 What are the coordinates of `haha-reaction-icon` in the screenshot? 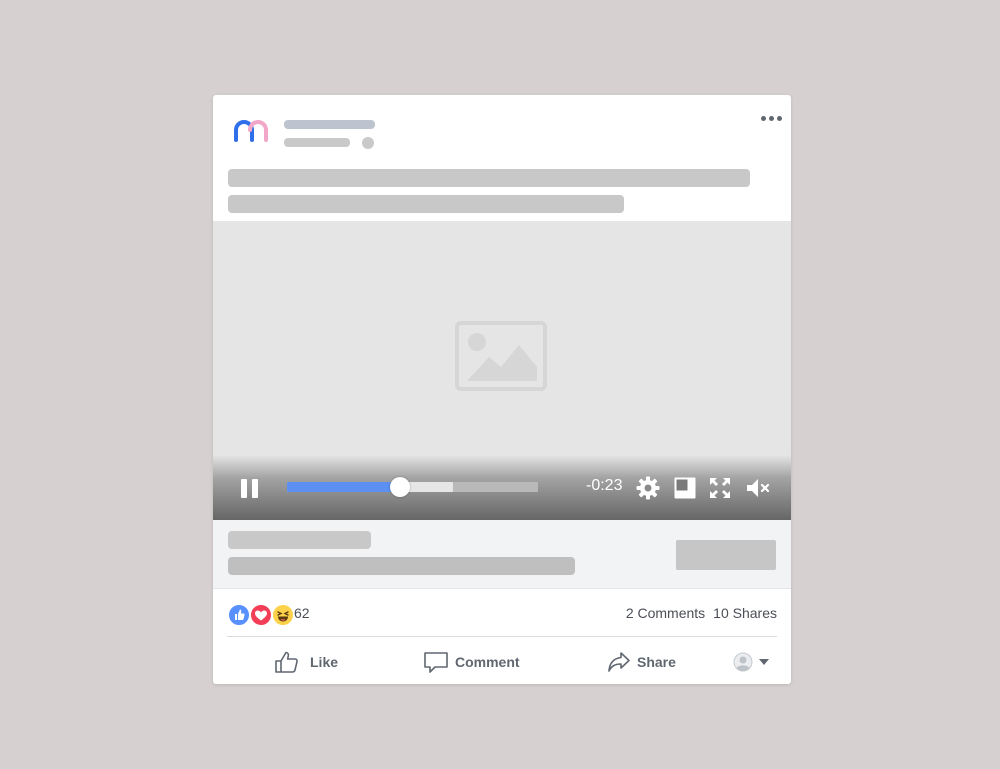 It's located at (283, 615).